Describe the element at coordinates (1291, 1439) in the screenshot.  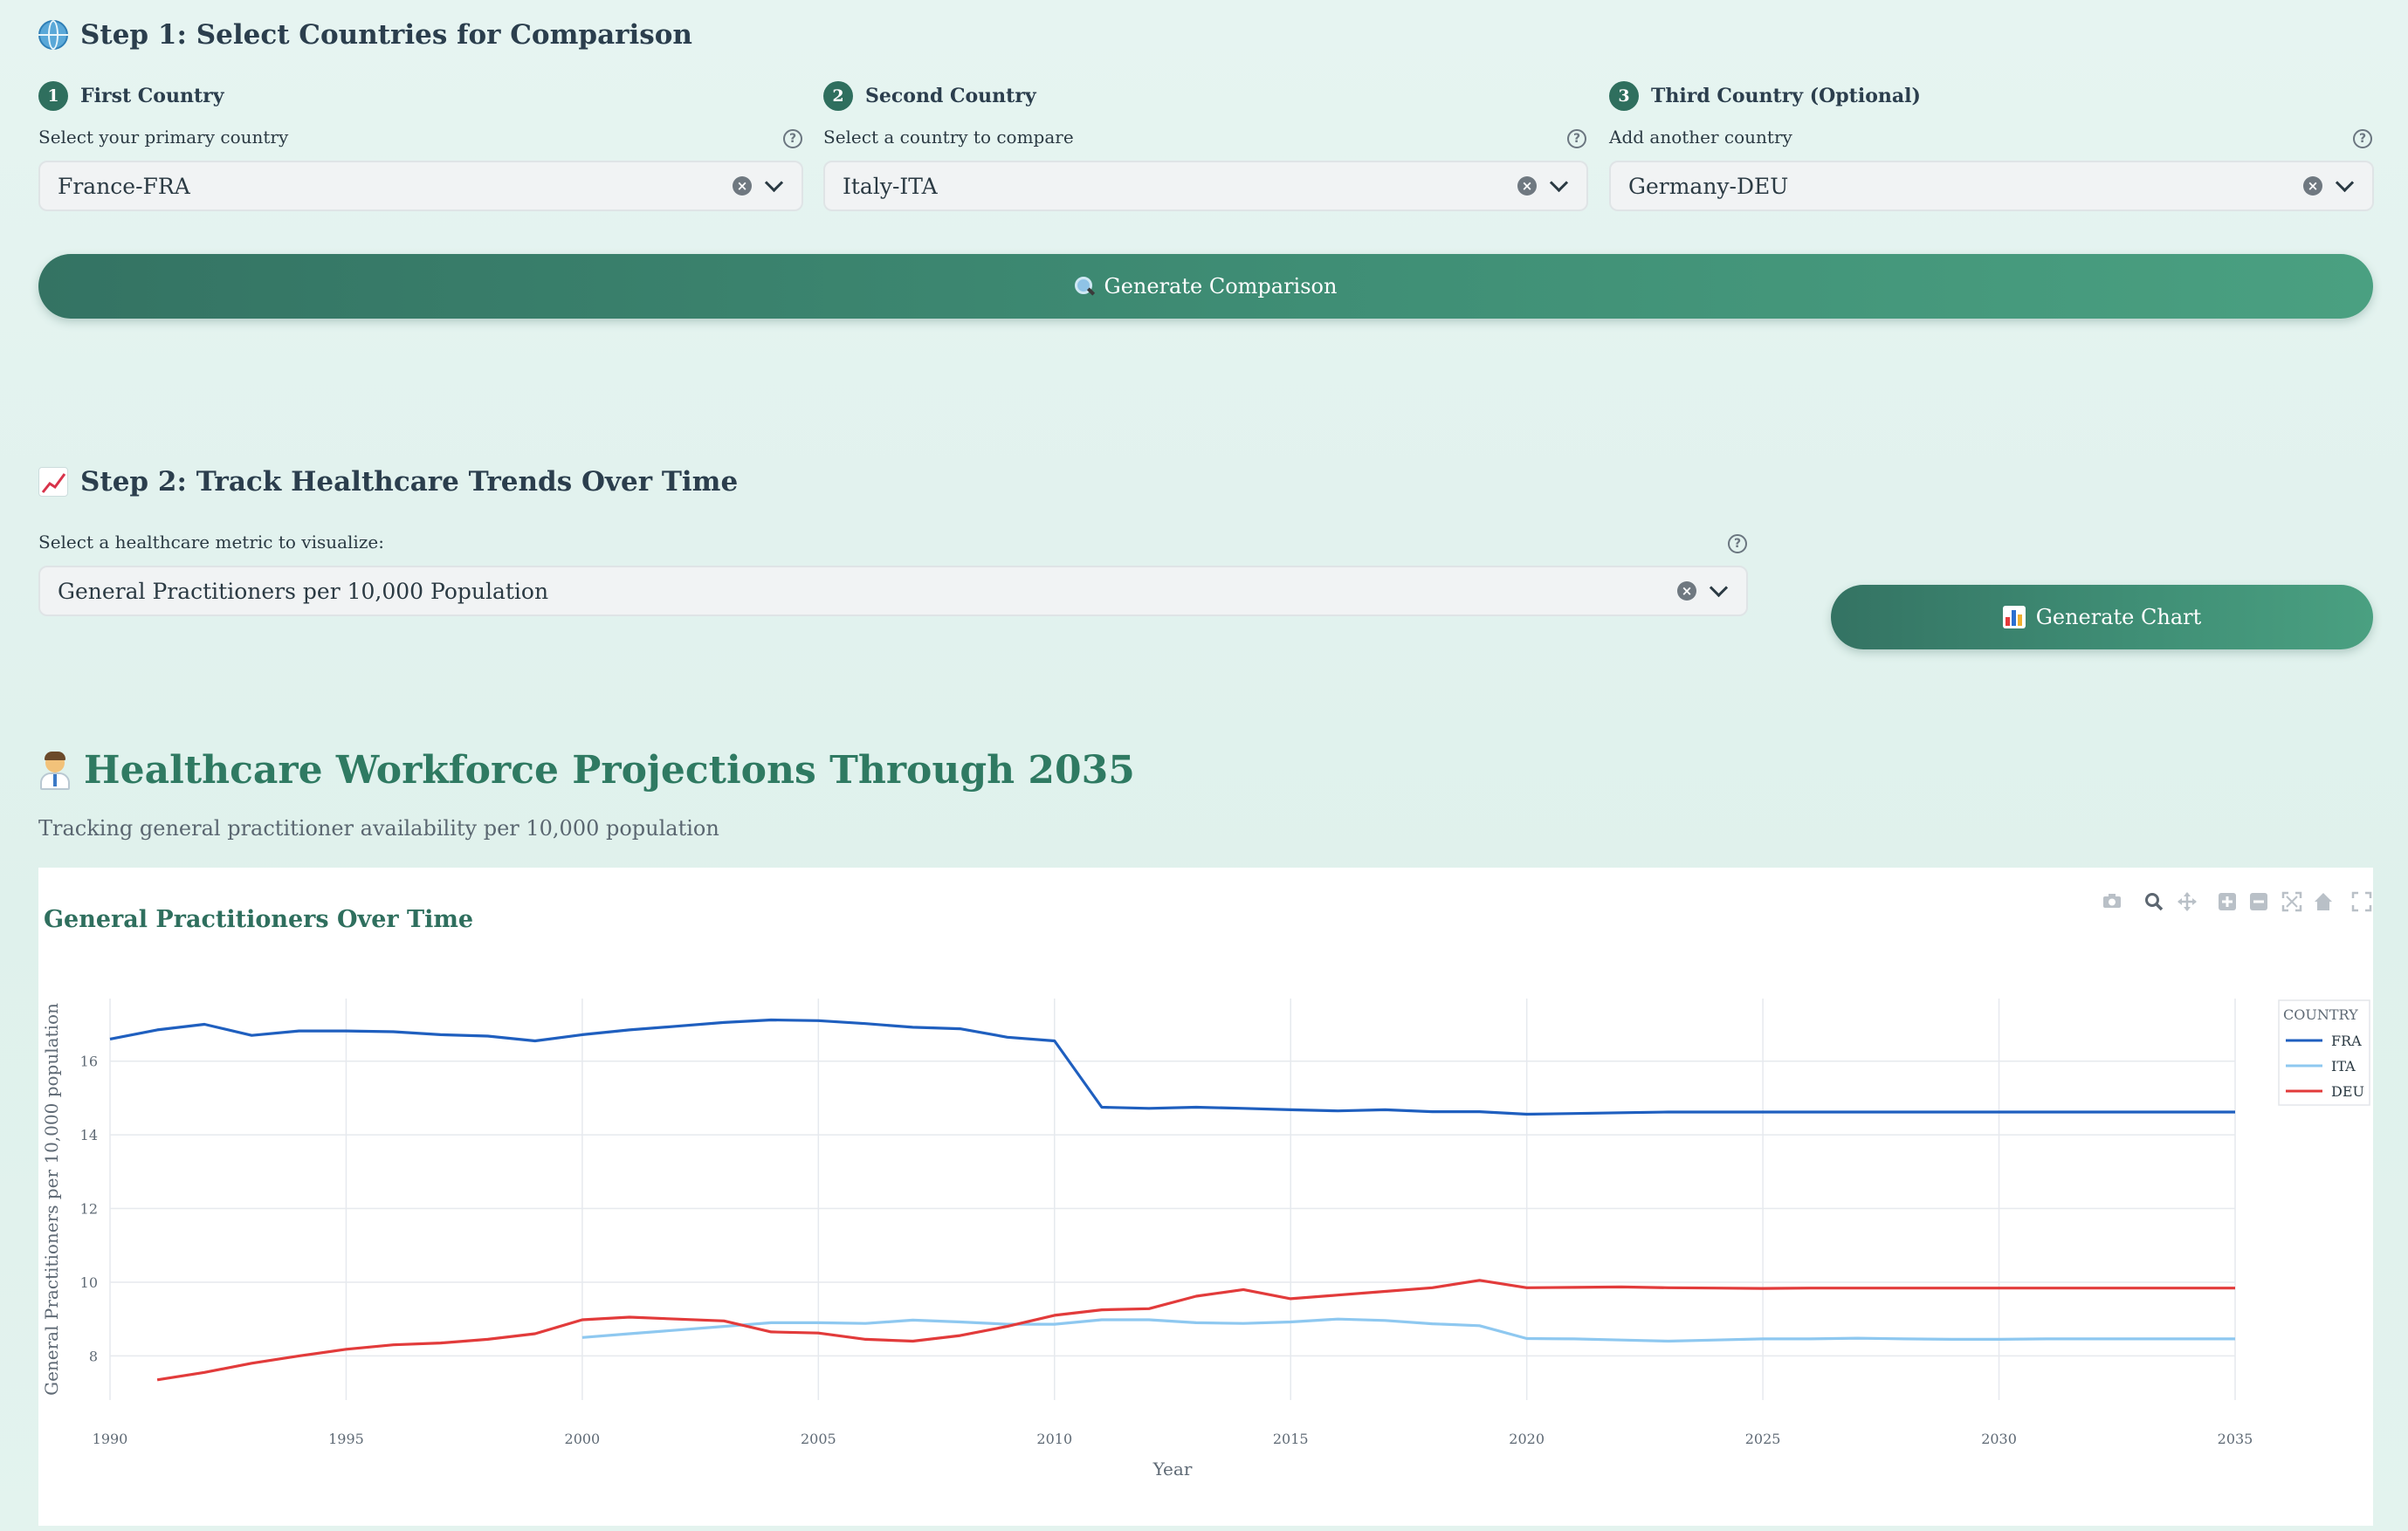
I see `x-tick-label: 2015` at that location.